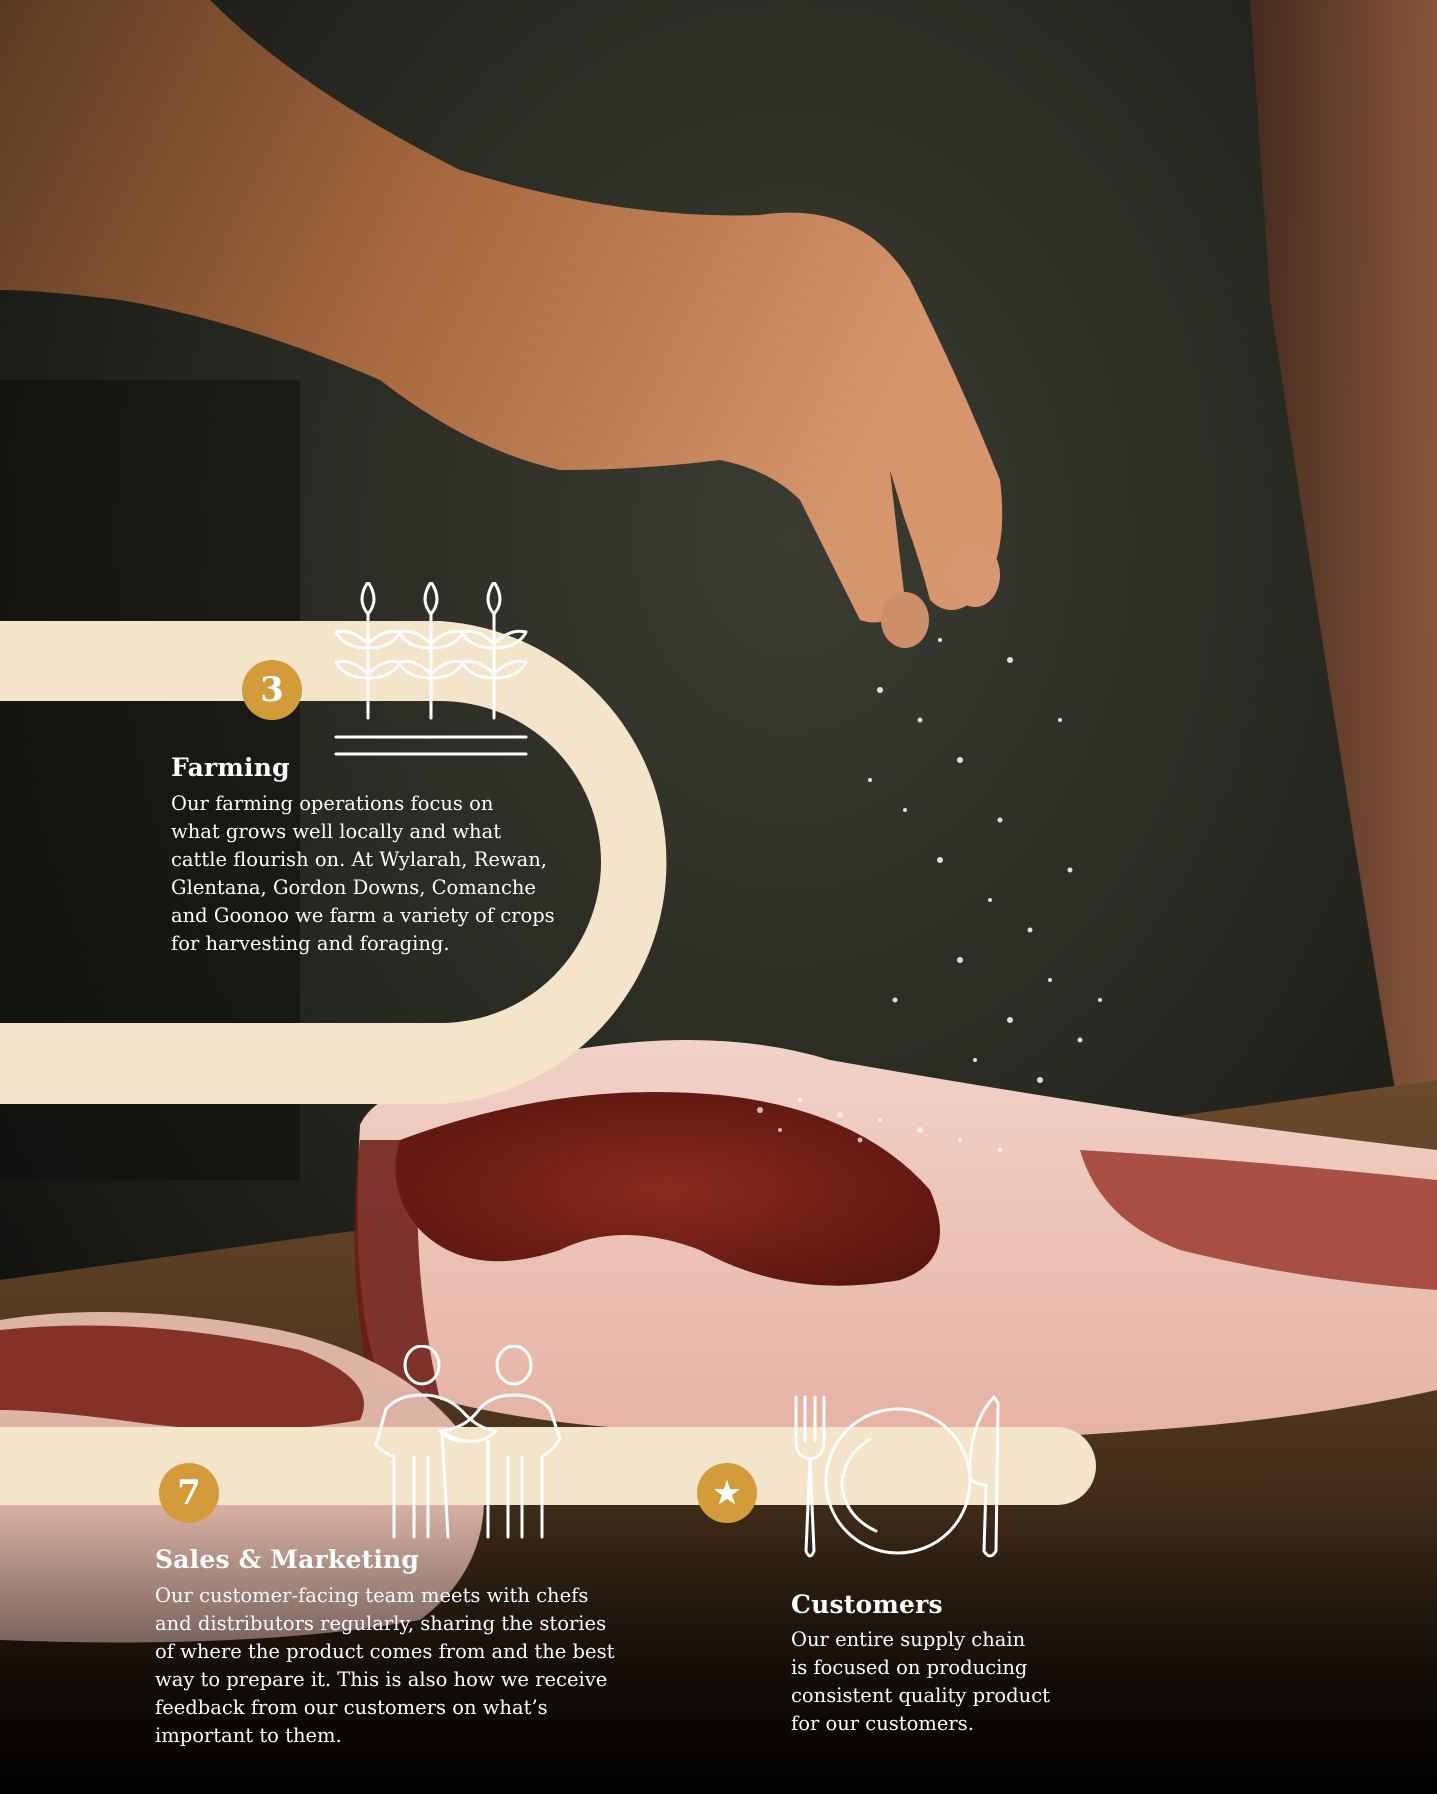 This screenshot has height=1794, width=1437. Describe the element at coordinates (468, 1442) in the screenshot. I see `handshake-icon` at that location.